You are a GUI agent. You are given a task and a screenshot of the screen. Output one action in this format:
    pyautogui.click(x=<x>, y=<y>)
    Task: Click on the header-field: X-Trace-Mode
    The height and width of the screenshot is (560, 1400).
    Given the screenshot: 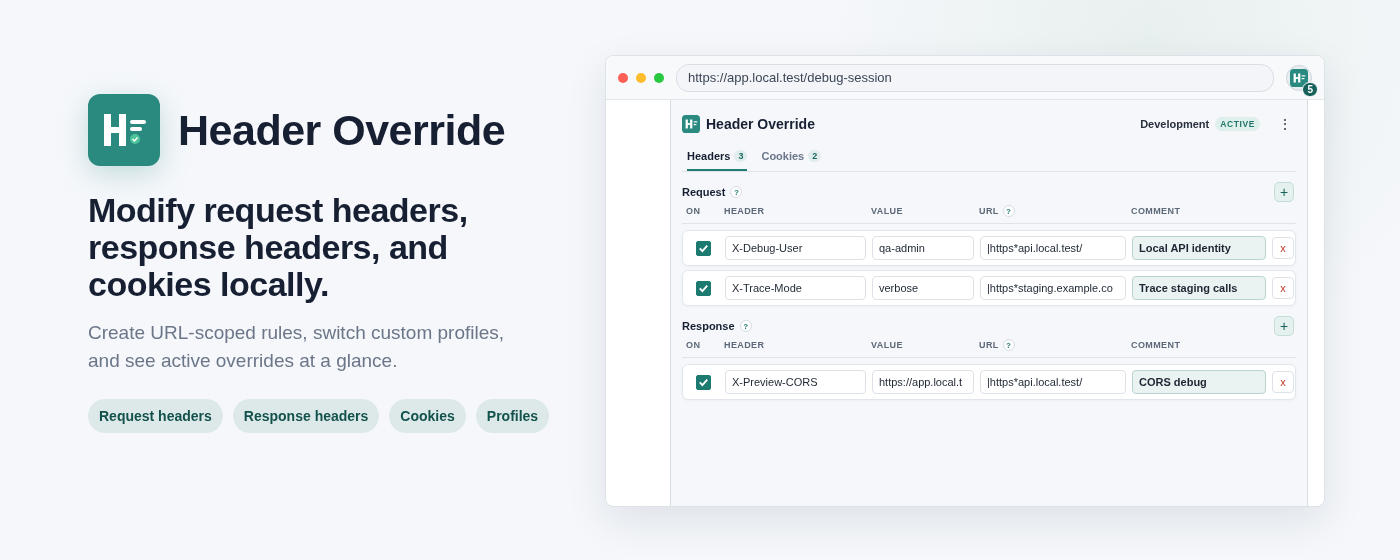 What is the action you would take?
    pyautogui.click(x=795, y=288)
    